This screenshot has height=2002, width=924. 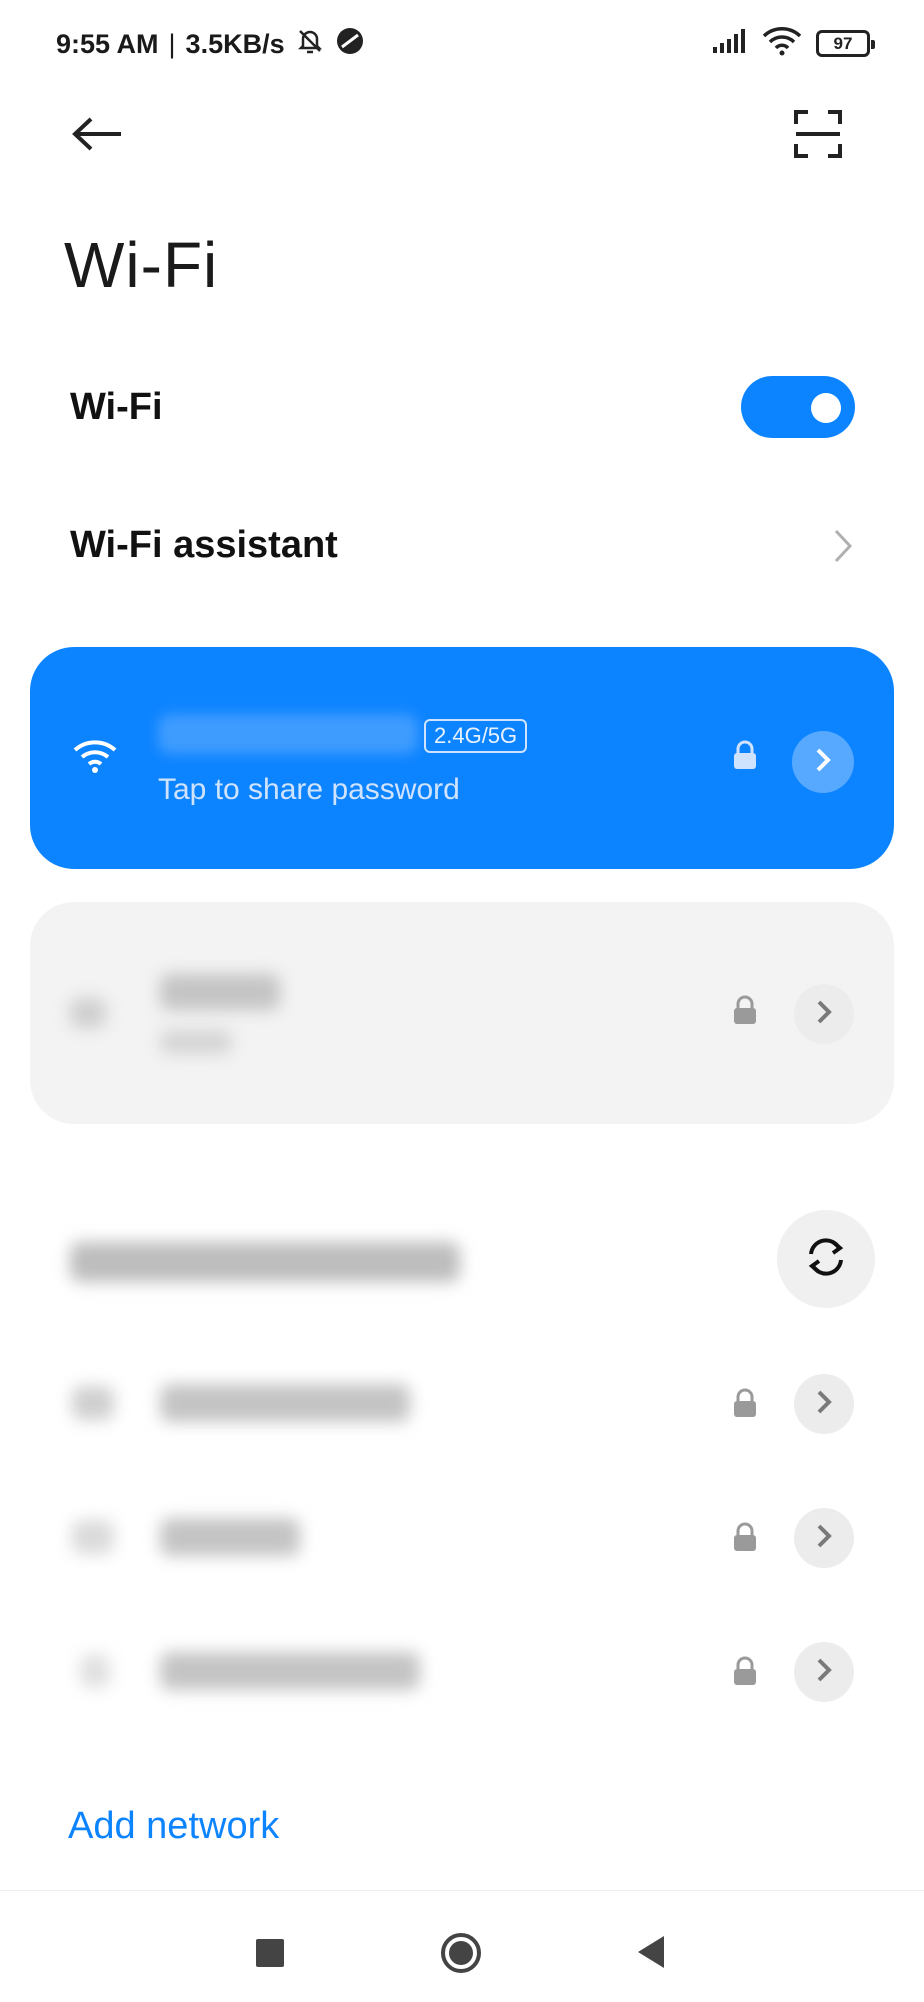 I want to click on status-right: 97, so click(x=793, y=43).